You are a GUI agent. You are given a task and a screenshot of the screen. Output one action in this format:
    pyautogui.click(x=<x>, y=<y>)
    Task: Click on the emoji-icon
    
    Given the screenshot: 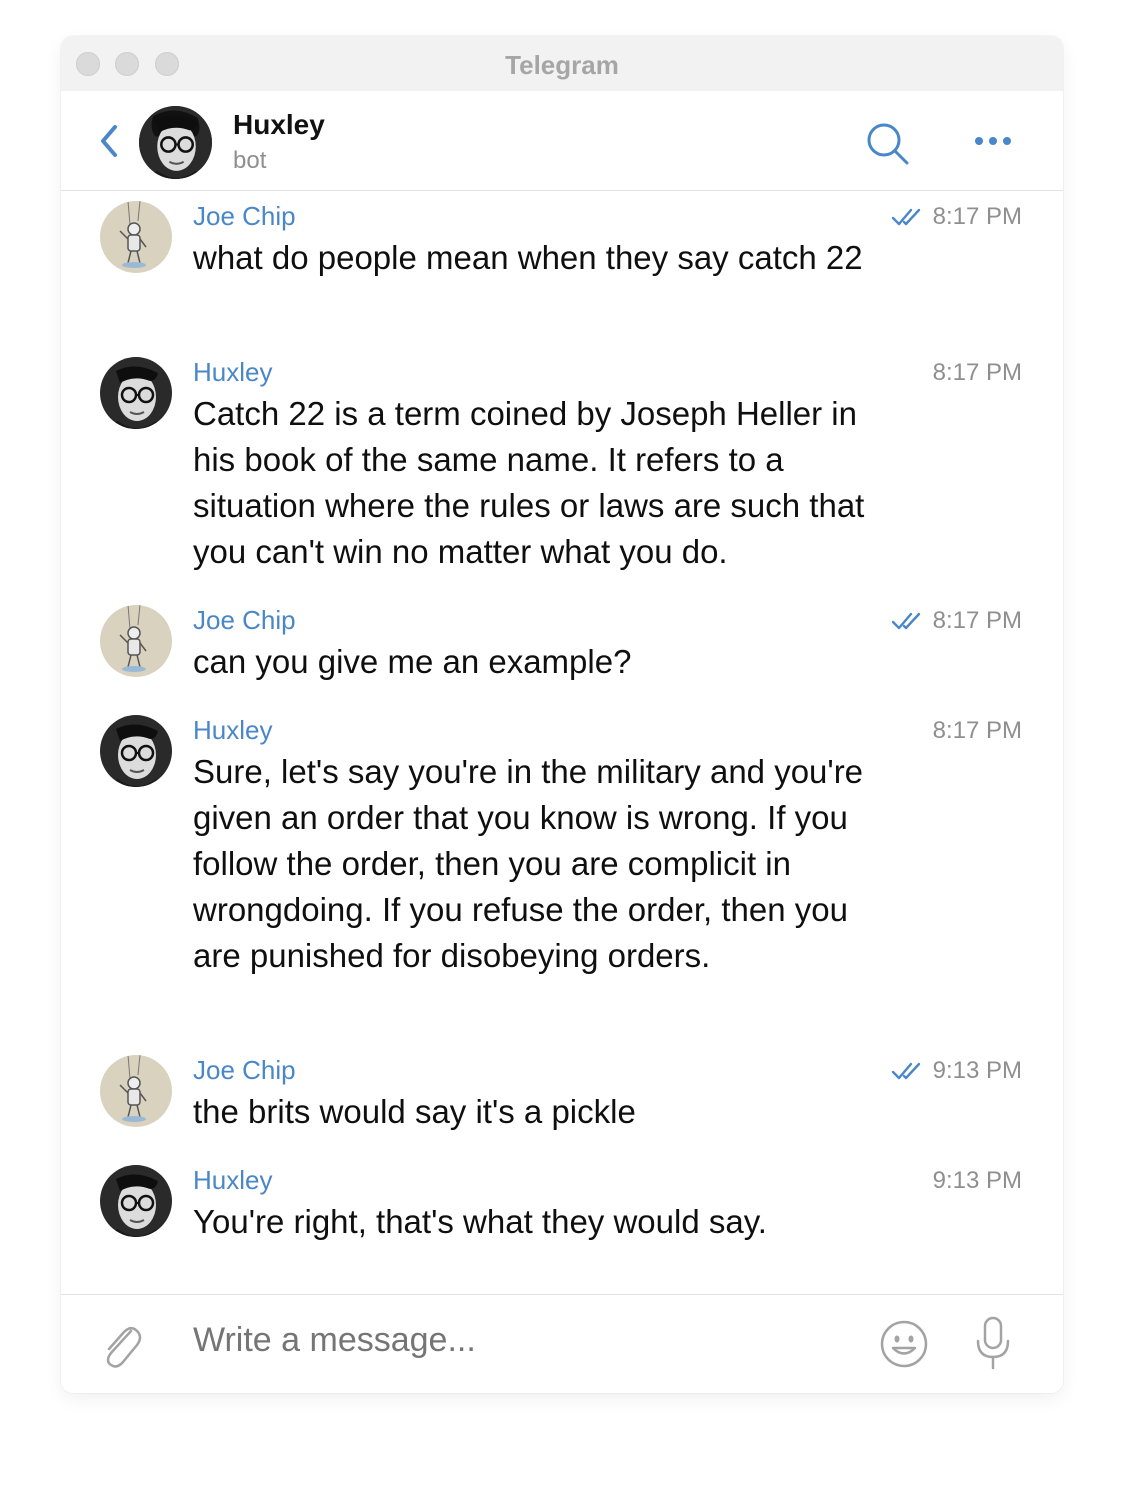 What is the action you would take?
    pyautogui.click(x=904, y=1344)
    